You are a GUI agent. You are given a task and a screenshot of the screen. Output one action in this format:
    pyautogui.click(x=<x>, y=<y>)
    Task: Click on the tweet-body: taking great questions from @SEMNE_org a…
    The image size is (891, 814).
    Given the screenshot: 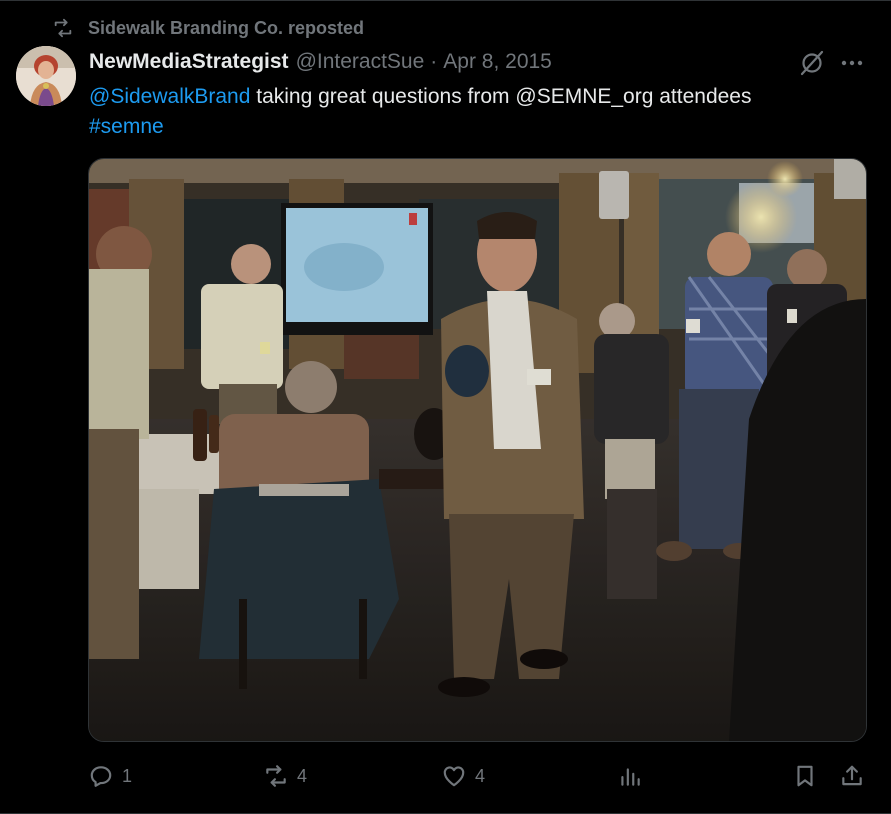 What is the action you would take?
    pyautogui.click(x=501, y=96)
    